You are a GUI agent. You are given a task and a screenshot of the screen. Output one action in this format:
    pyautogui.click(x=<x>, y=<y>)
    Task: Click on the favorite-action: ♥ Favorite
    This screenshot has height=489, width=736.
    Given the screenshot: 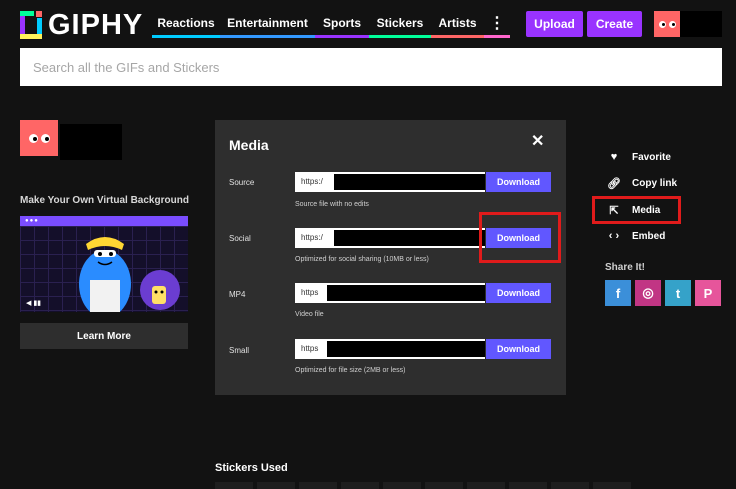 What is the action you would take?
    pyautogui.click(x=638, y=157)
    